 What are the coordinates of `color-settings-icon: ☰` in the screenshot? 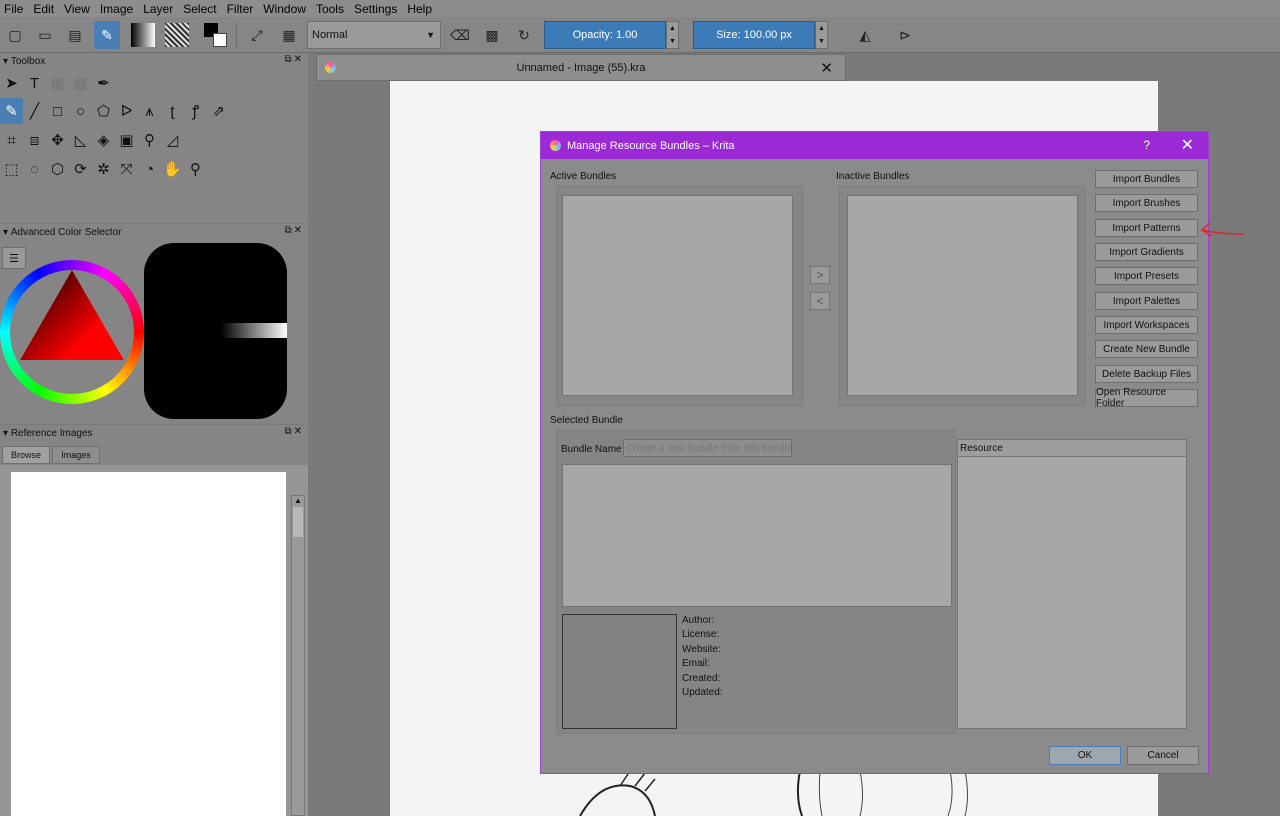 It's located at (14, 258).